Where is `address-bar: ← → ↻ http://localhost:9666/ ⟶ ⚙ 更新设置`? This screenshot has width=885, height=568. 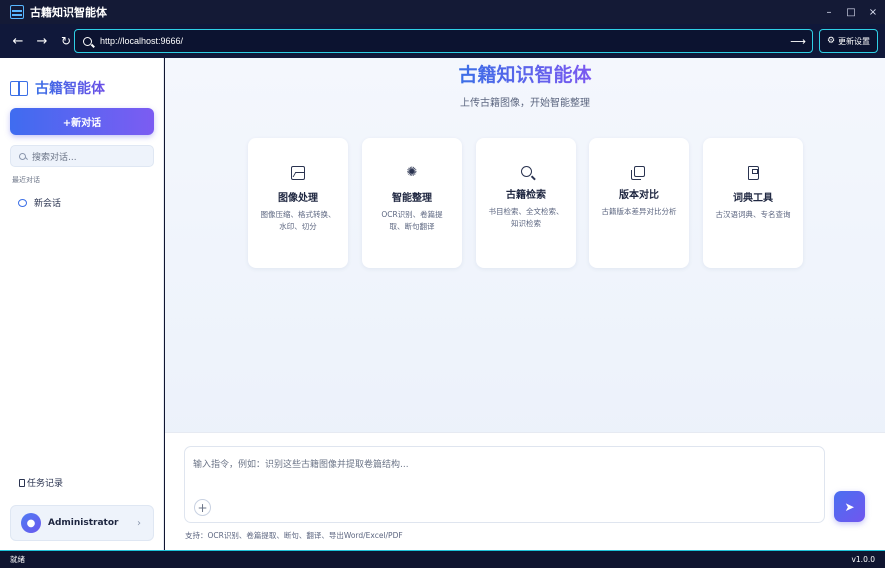 address-bar: ← → ↻ http://localhost:9666/ ⟶ ⚙ 更新设置 is located at coordinates (442, 41).